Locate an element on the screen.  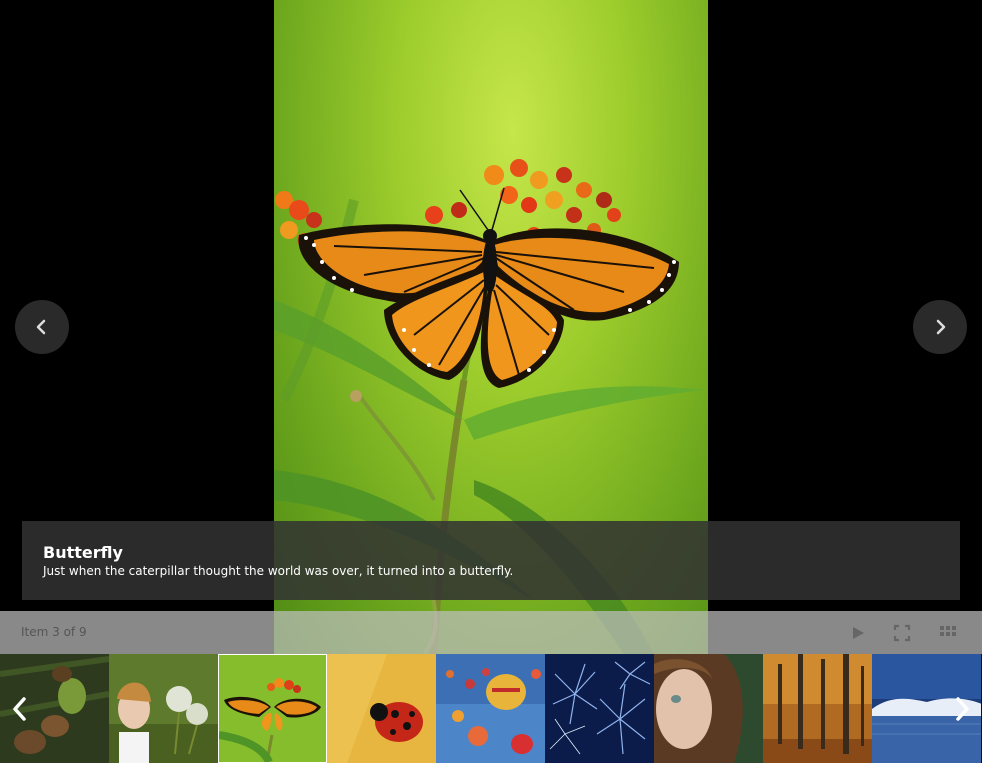
fullscreen-button is located at coordinates (902, 633).